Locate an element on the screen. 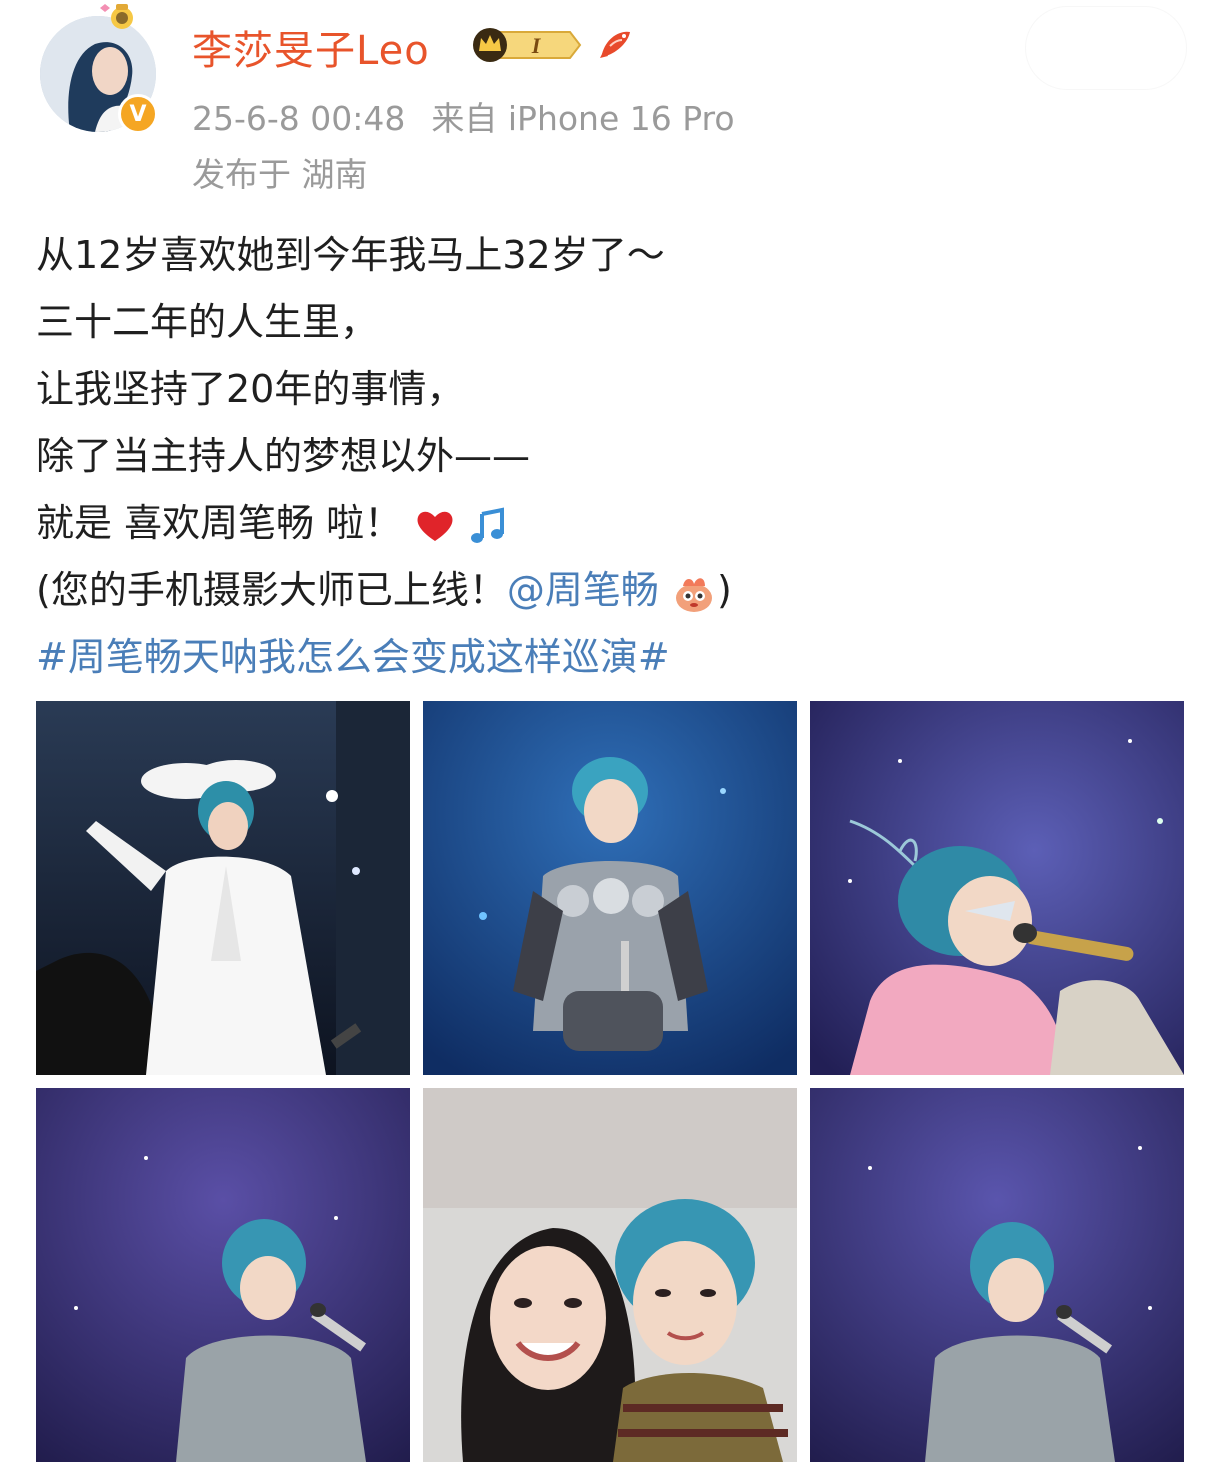  body-line: 除了当主持人的梦想以外—— is located at coordinates (283, 456).